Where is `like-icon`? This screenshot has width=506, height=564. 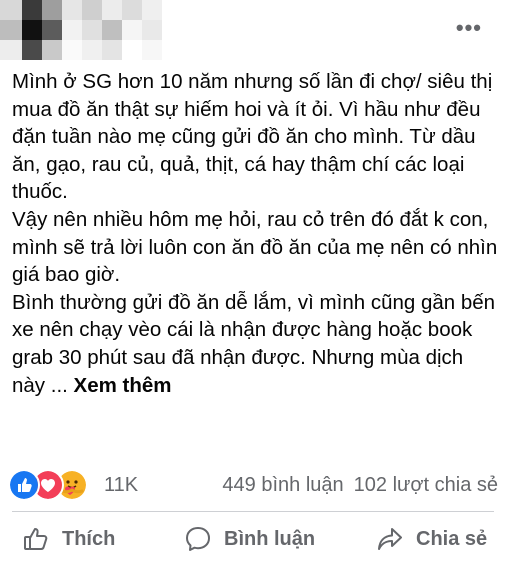
like-icon is located at coordinates (36, 539).